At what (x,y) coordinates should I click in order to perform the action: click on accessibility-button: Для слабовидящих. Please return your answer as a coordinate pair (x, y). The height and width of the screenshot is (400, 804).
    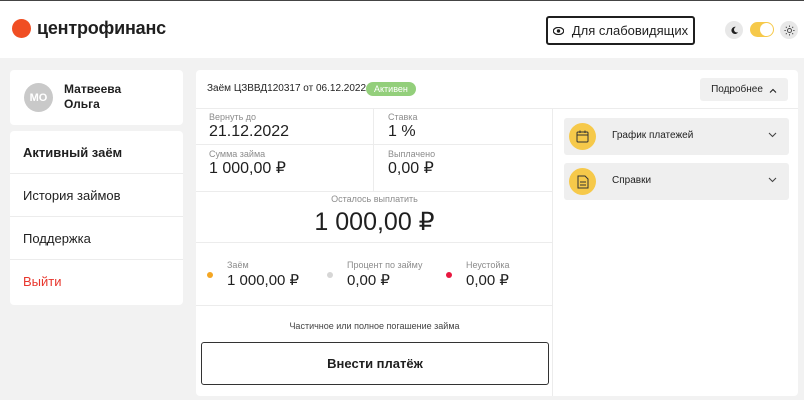
    Looking at the image, I should click on (620, 30).